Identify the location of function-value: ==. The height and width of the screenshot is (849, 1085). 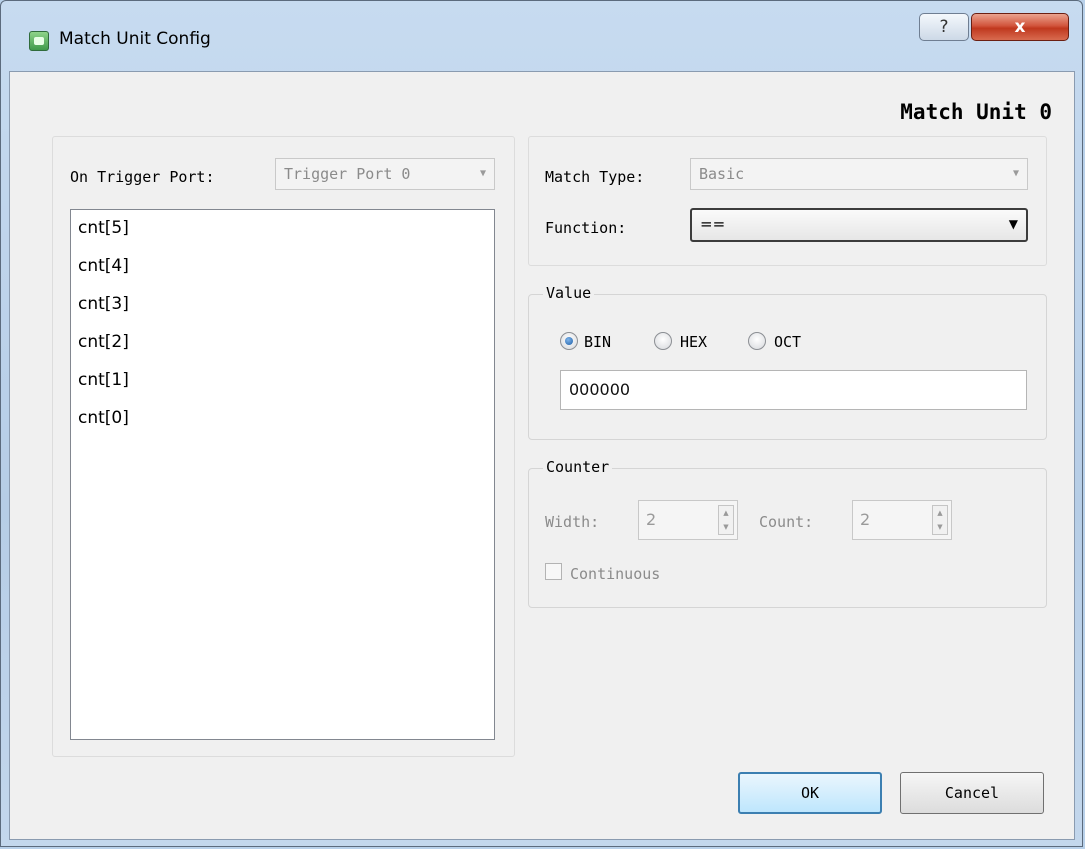
(713, 224).